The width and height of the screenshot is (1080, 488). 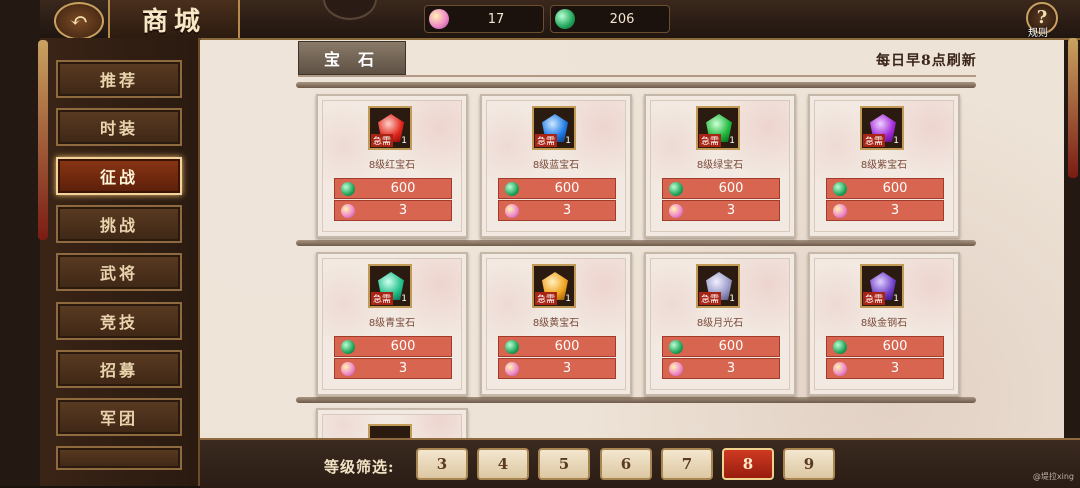 I want to click on currency-jade-value: 206, so click(x=622, y=19).